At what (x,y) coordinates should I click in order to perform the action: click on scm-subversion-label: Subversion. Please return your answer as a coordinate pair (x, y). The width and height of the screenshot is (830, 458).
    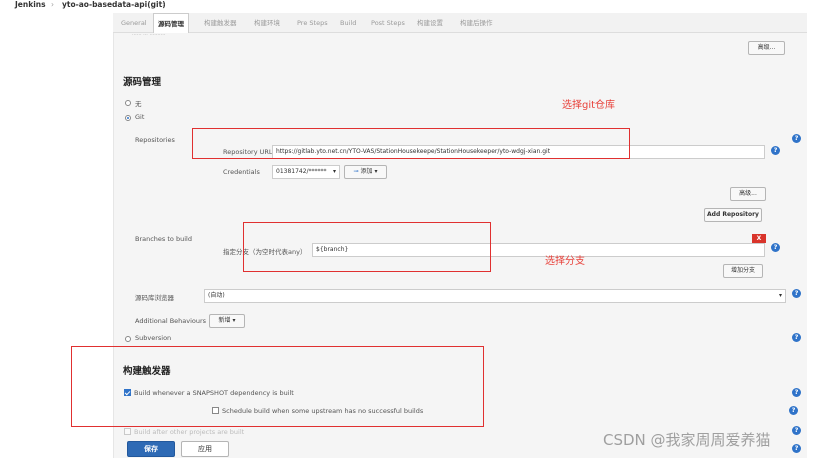
    Looking at the image, I should click on (153, 338).